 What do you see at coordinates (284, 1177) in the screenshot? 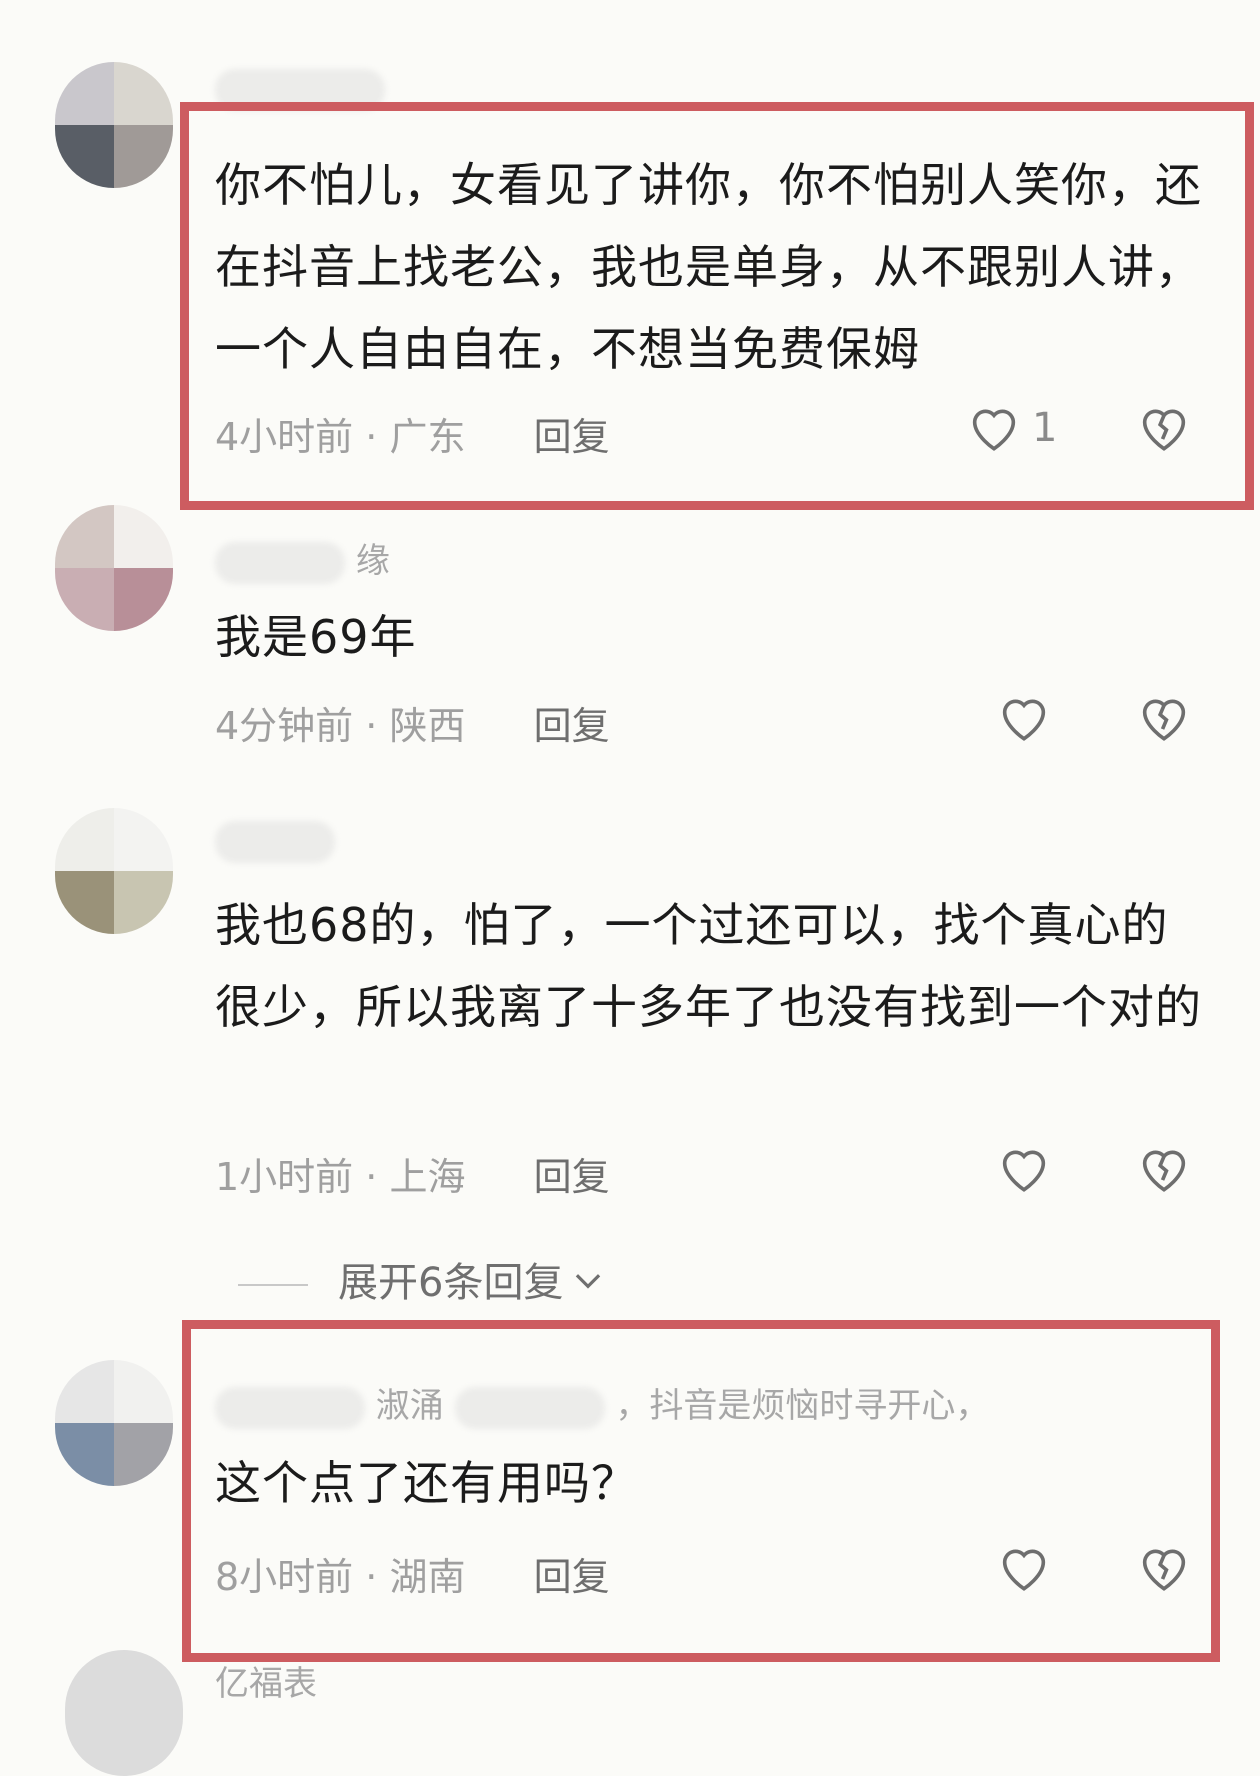
I see `comment-time: 1小时前` at bounding box center [284, 1177].